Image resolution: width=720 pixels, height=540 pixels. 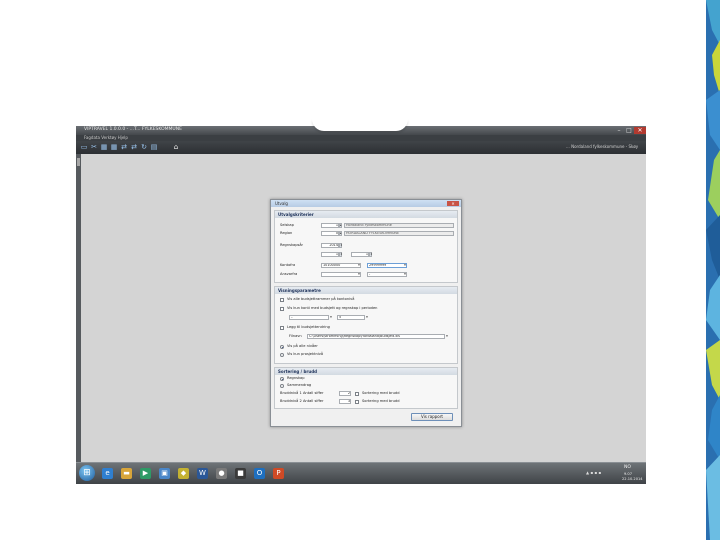 What do you see at coordinates (453, 203) in the screenshot?
I see `dialog-close-button: ✕` at bounding box center [453, 203].